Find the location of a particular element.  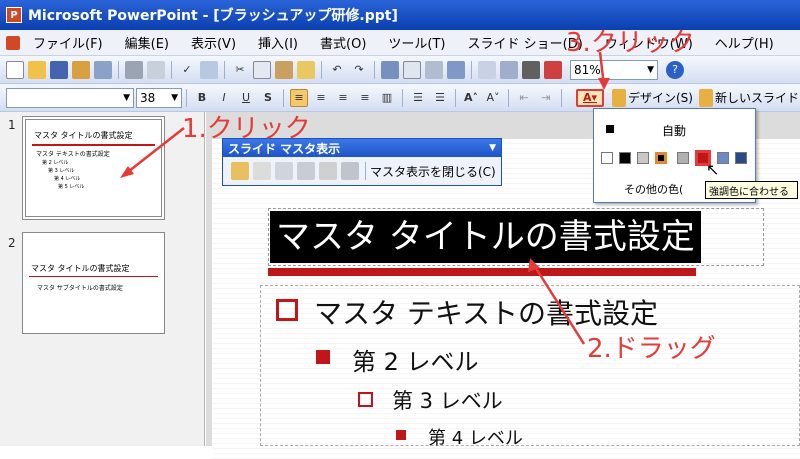

body-level3-text: 第 3 レベル is located at coordinates (447, 401).